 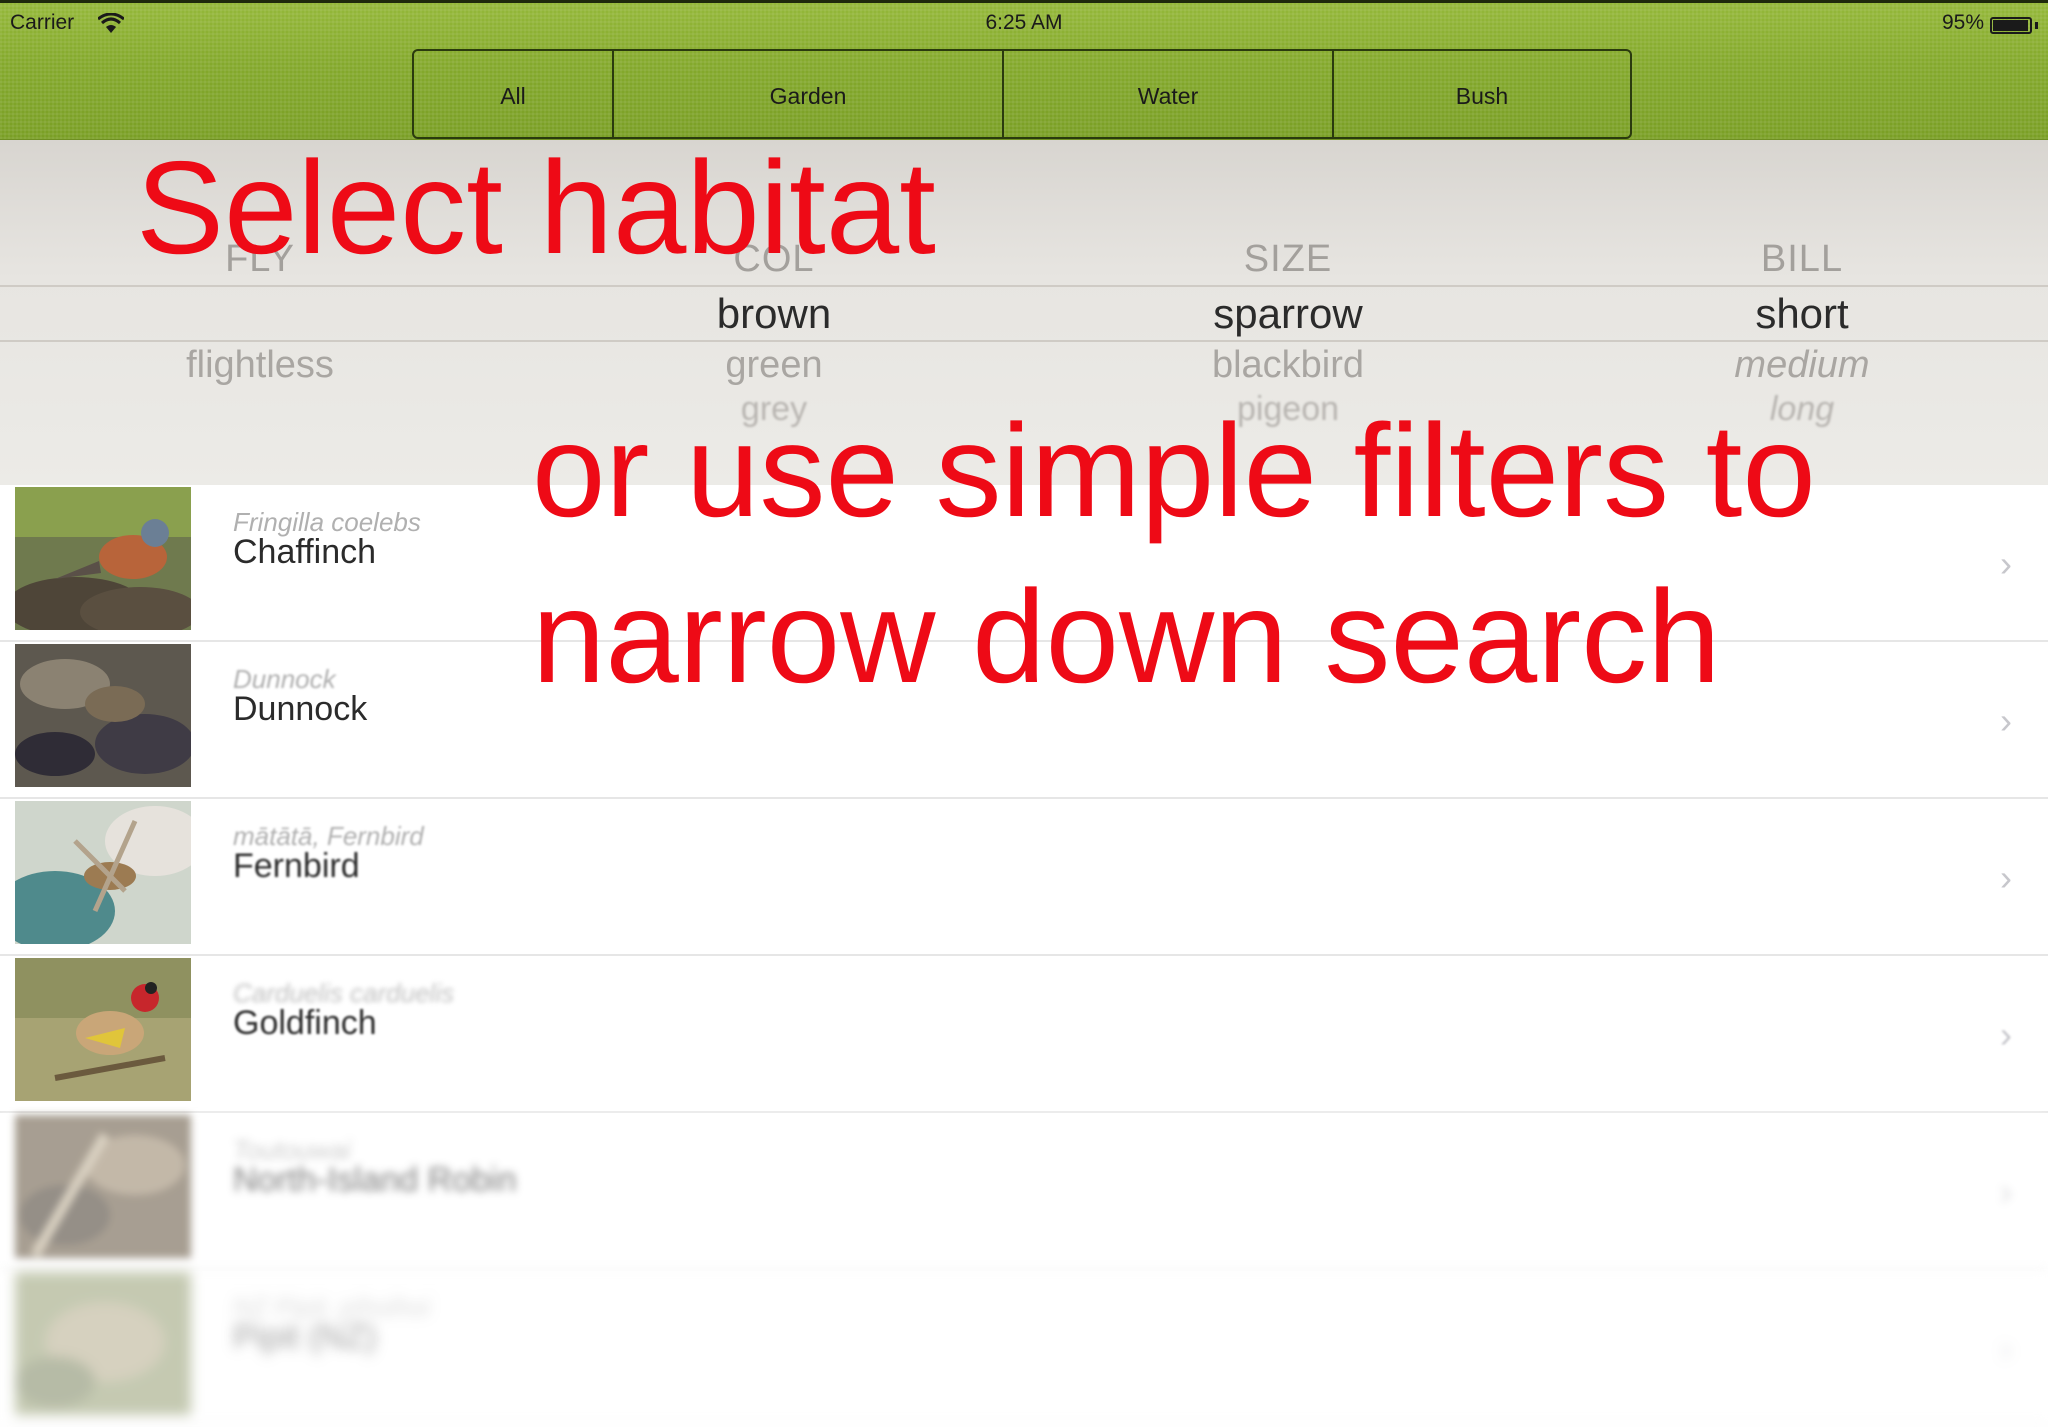 What do you see at coordinates (1962, 22) in the screenshot?
I see `battery-percentage: 95%` at bounding box center [1962, 22].